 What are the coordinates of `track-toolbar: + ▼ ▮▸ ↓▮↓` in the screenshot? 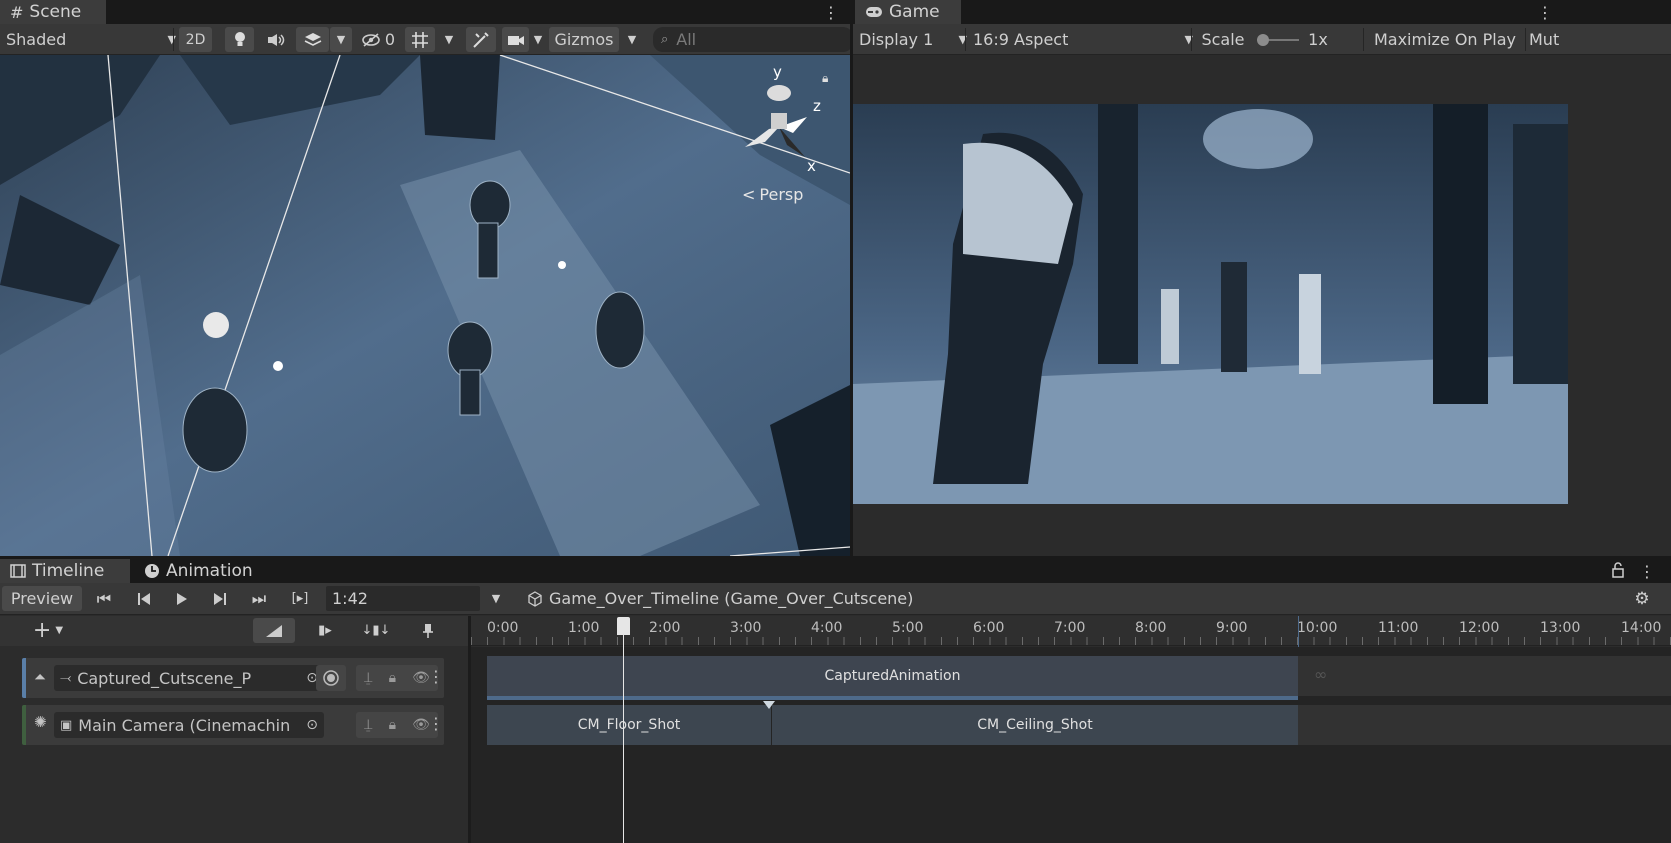 It's located at (234, 631).